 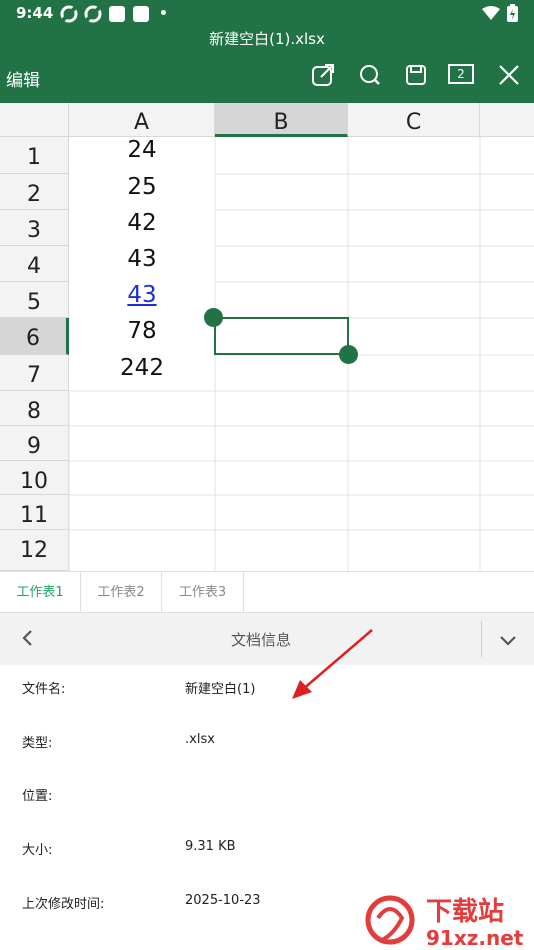 I want to click on cell-a7: 242, so click(x=142, y=373).